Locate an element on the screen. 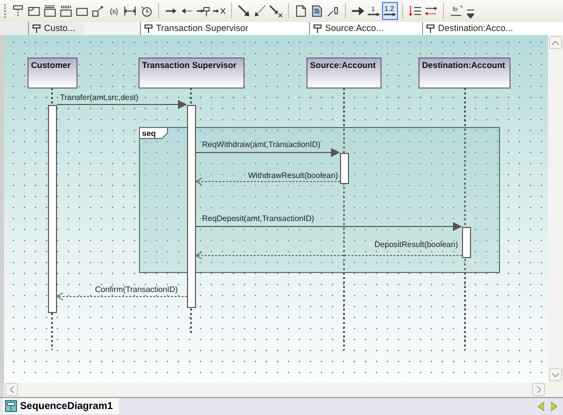 This screenshot has height=415, width=563. diagram-icon is located at coordinates (11, 406).